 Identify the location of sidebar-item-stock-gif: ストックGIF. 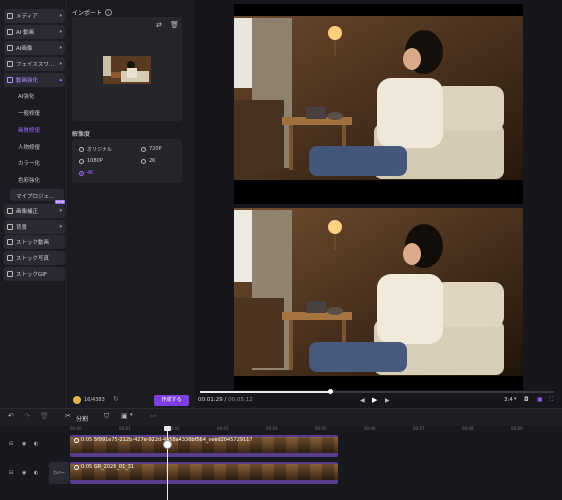
(34, 274).